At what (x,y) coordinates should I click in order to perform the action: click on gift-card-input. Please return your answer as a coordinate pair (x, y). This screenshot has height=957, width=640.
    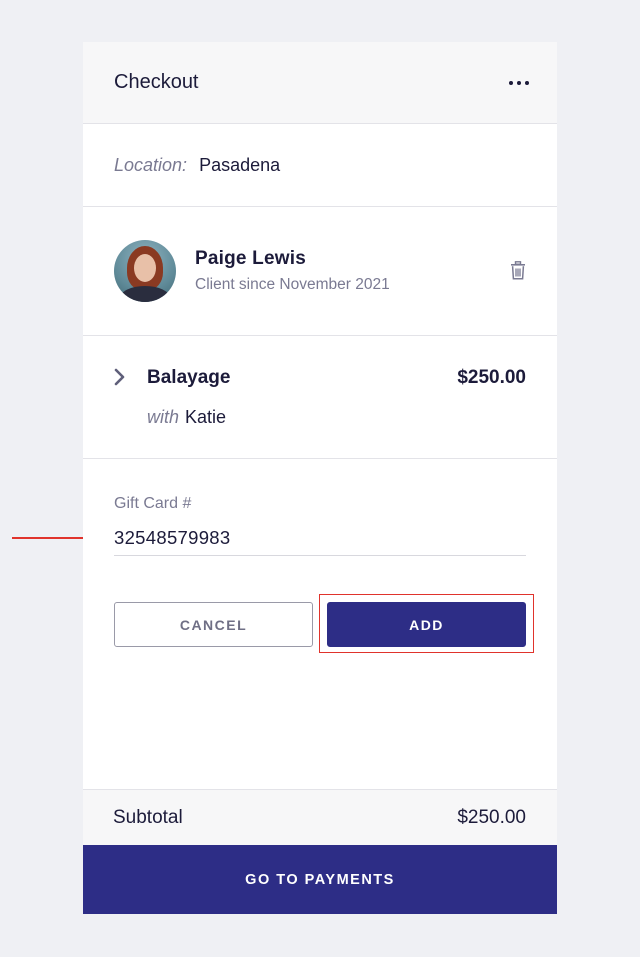
    Looking at the image, I should click on (320, 538).